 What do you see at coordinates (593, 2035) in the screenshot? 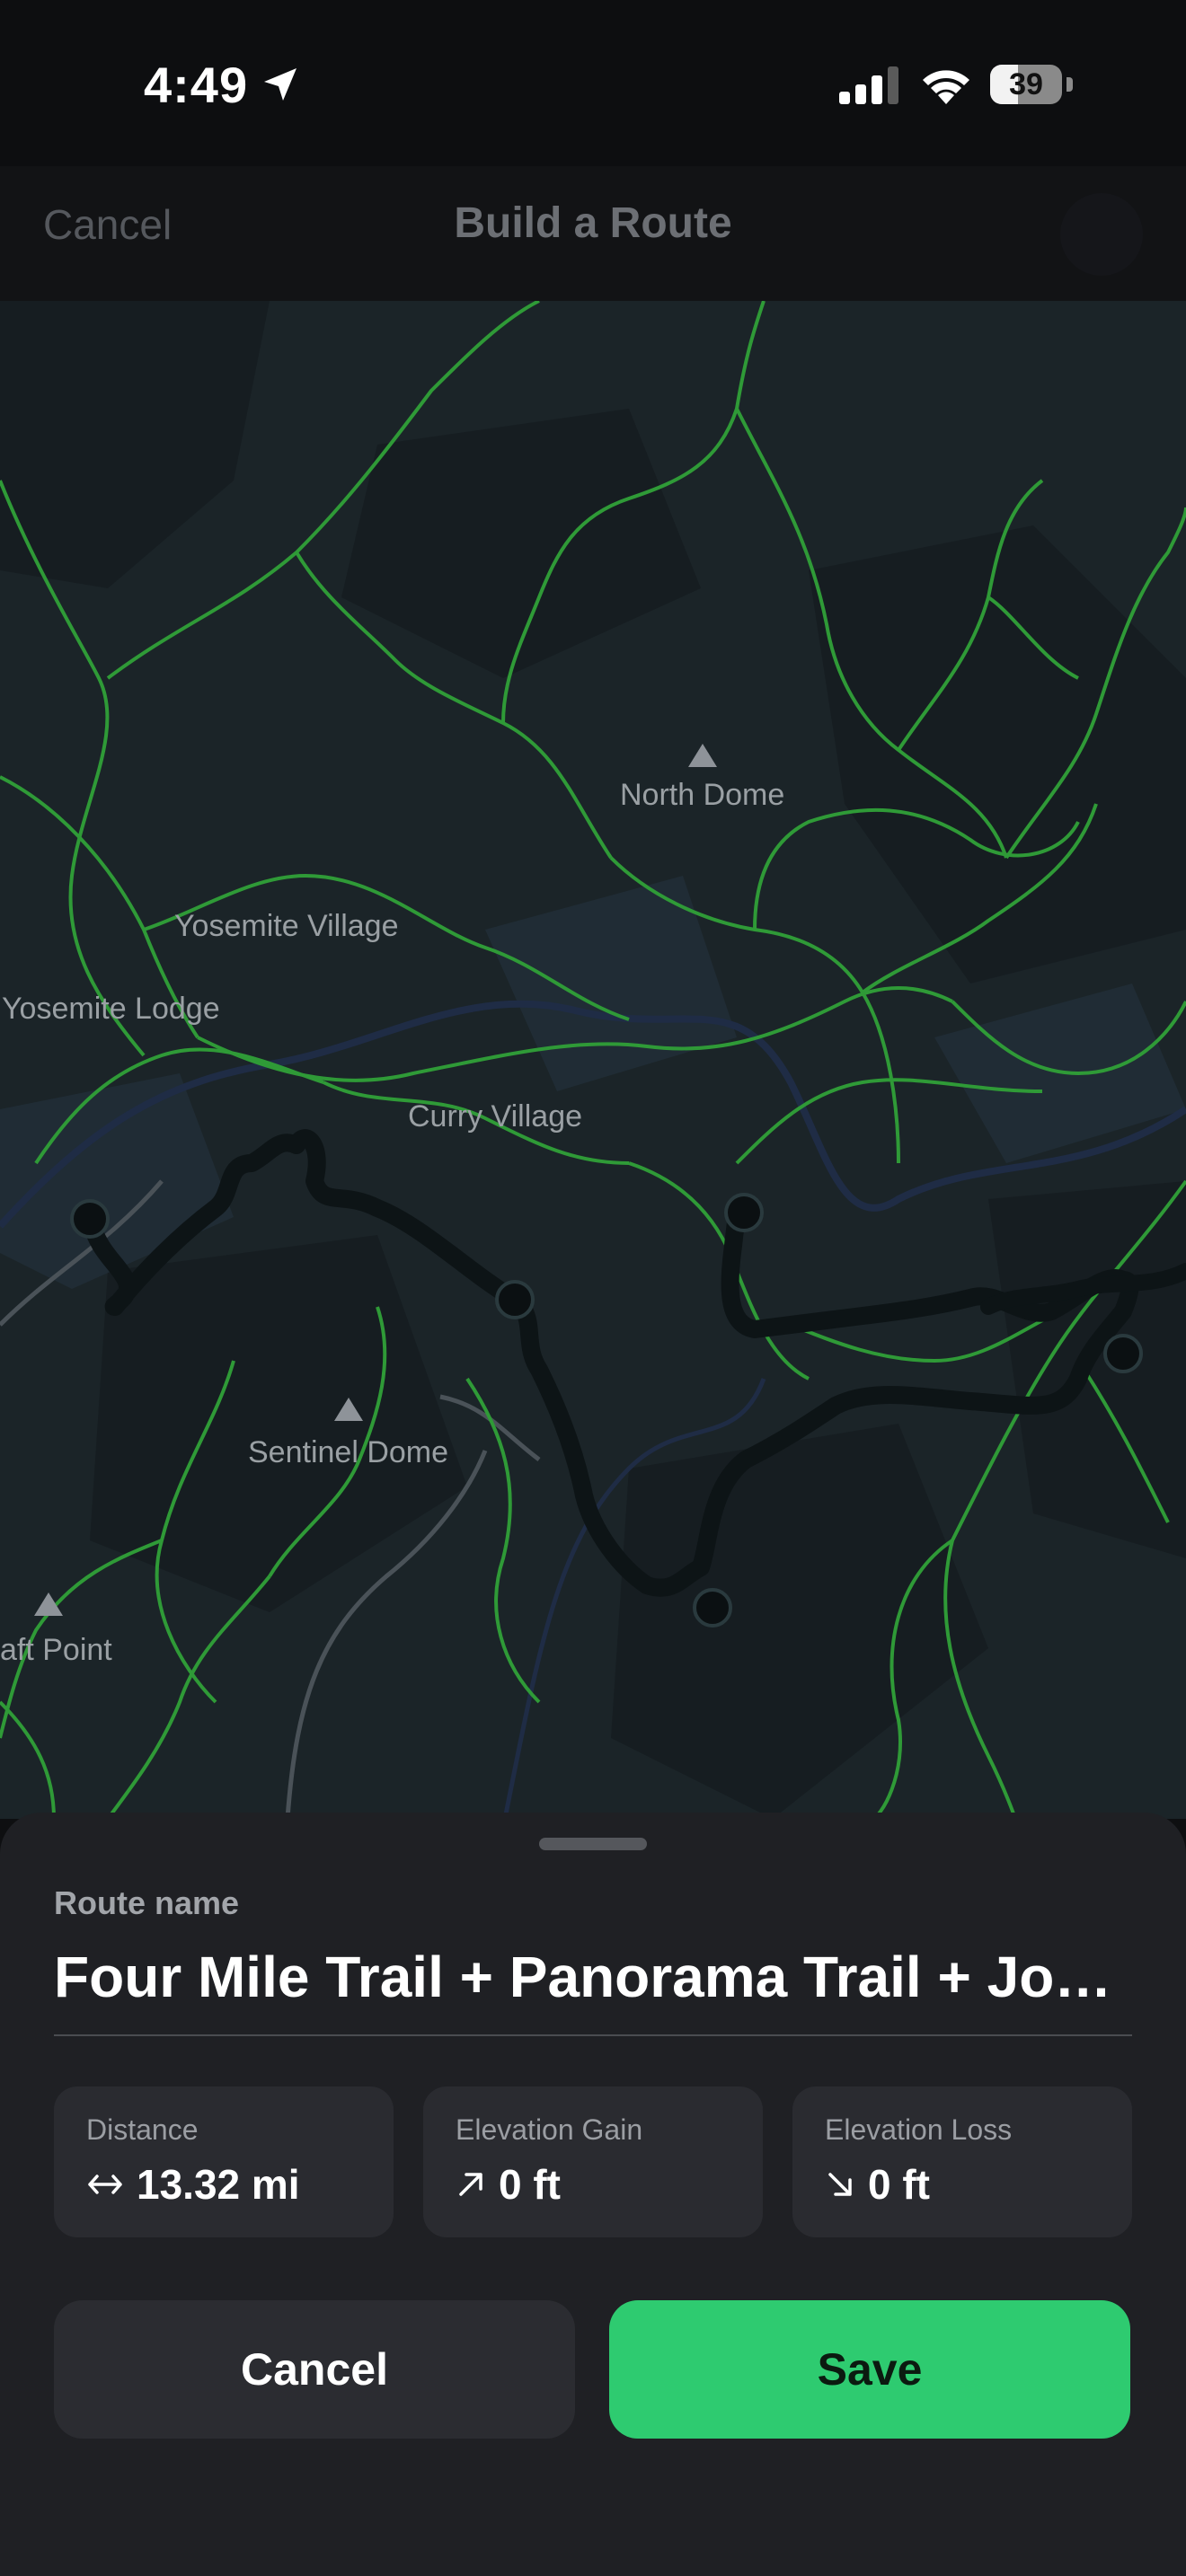
I see `route-name-divider` at bounding box center [593, 2035].